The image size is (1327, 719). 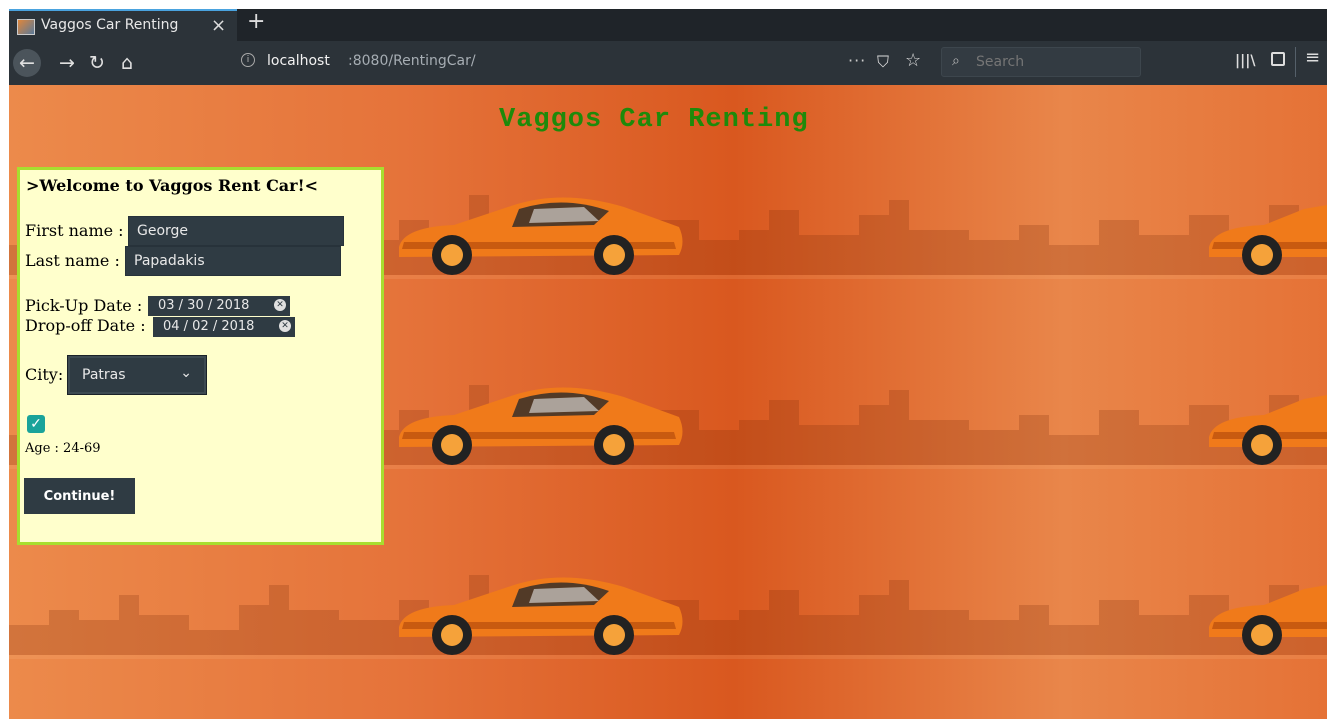 I want to click on search-box: ⌕, so click(x=1041, y=62).